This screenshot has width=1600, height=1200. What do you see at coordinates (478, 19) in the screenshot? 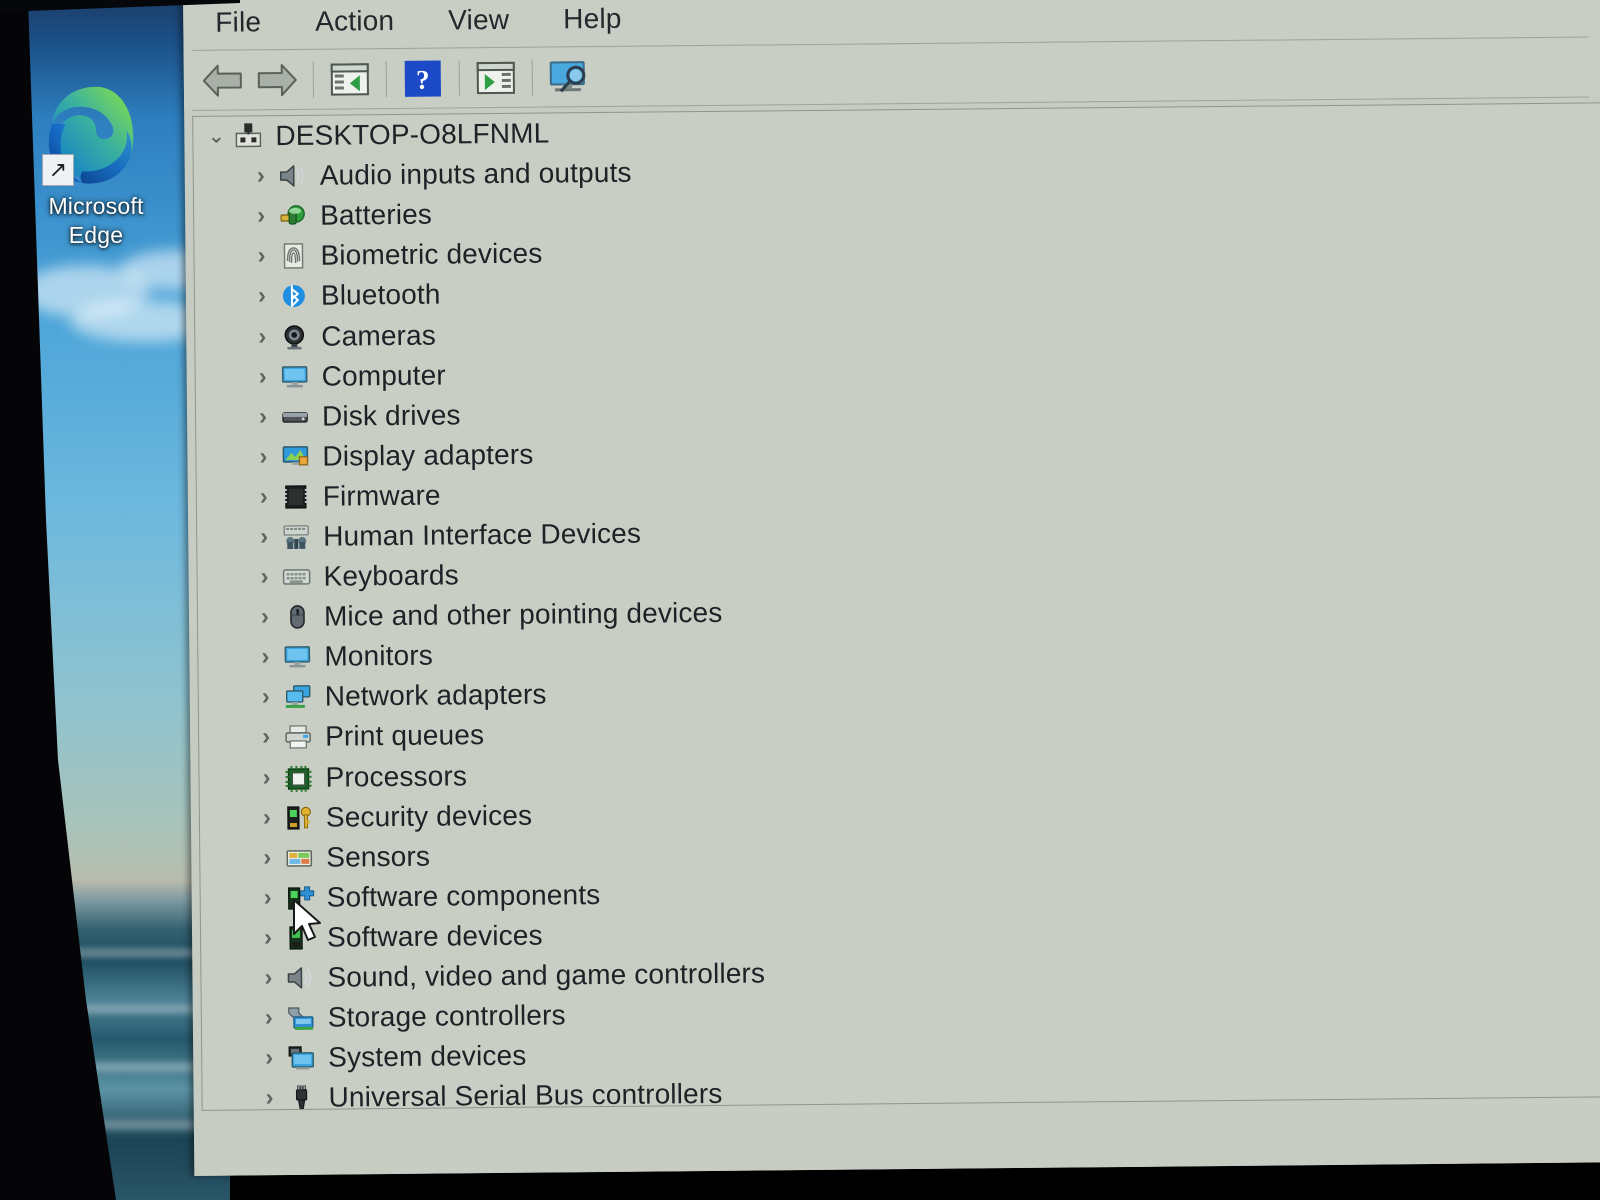
I see `menu-view: View` at bounding box center [478, 19].